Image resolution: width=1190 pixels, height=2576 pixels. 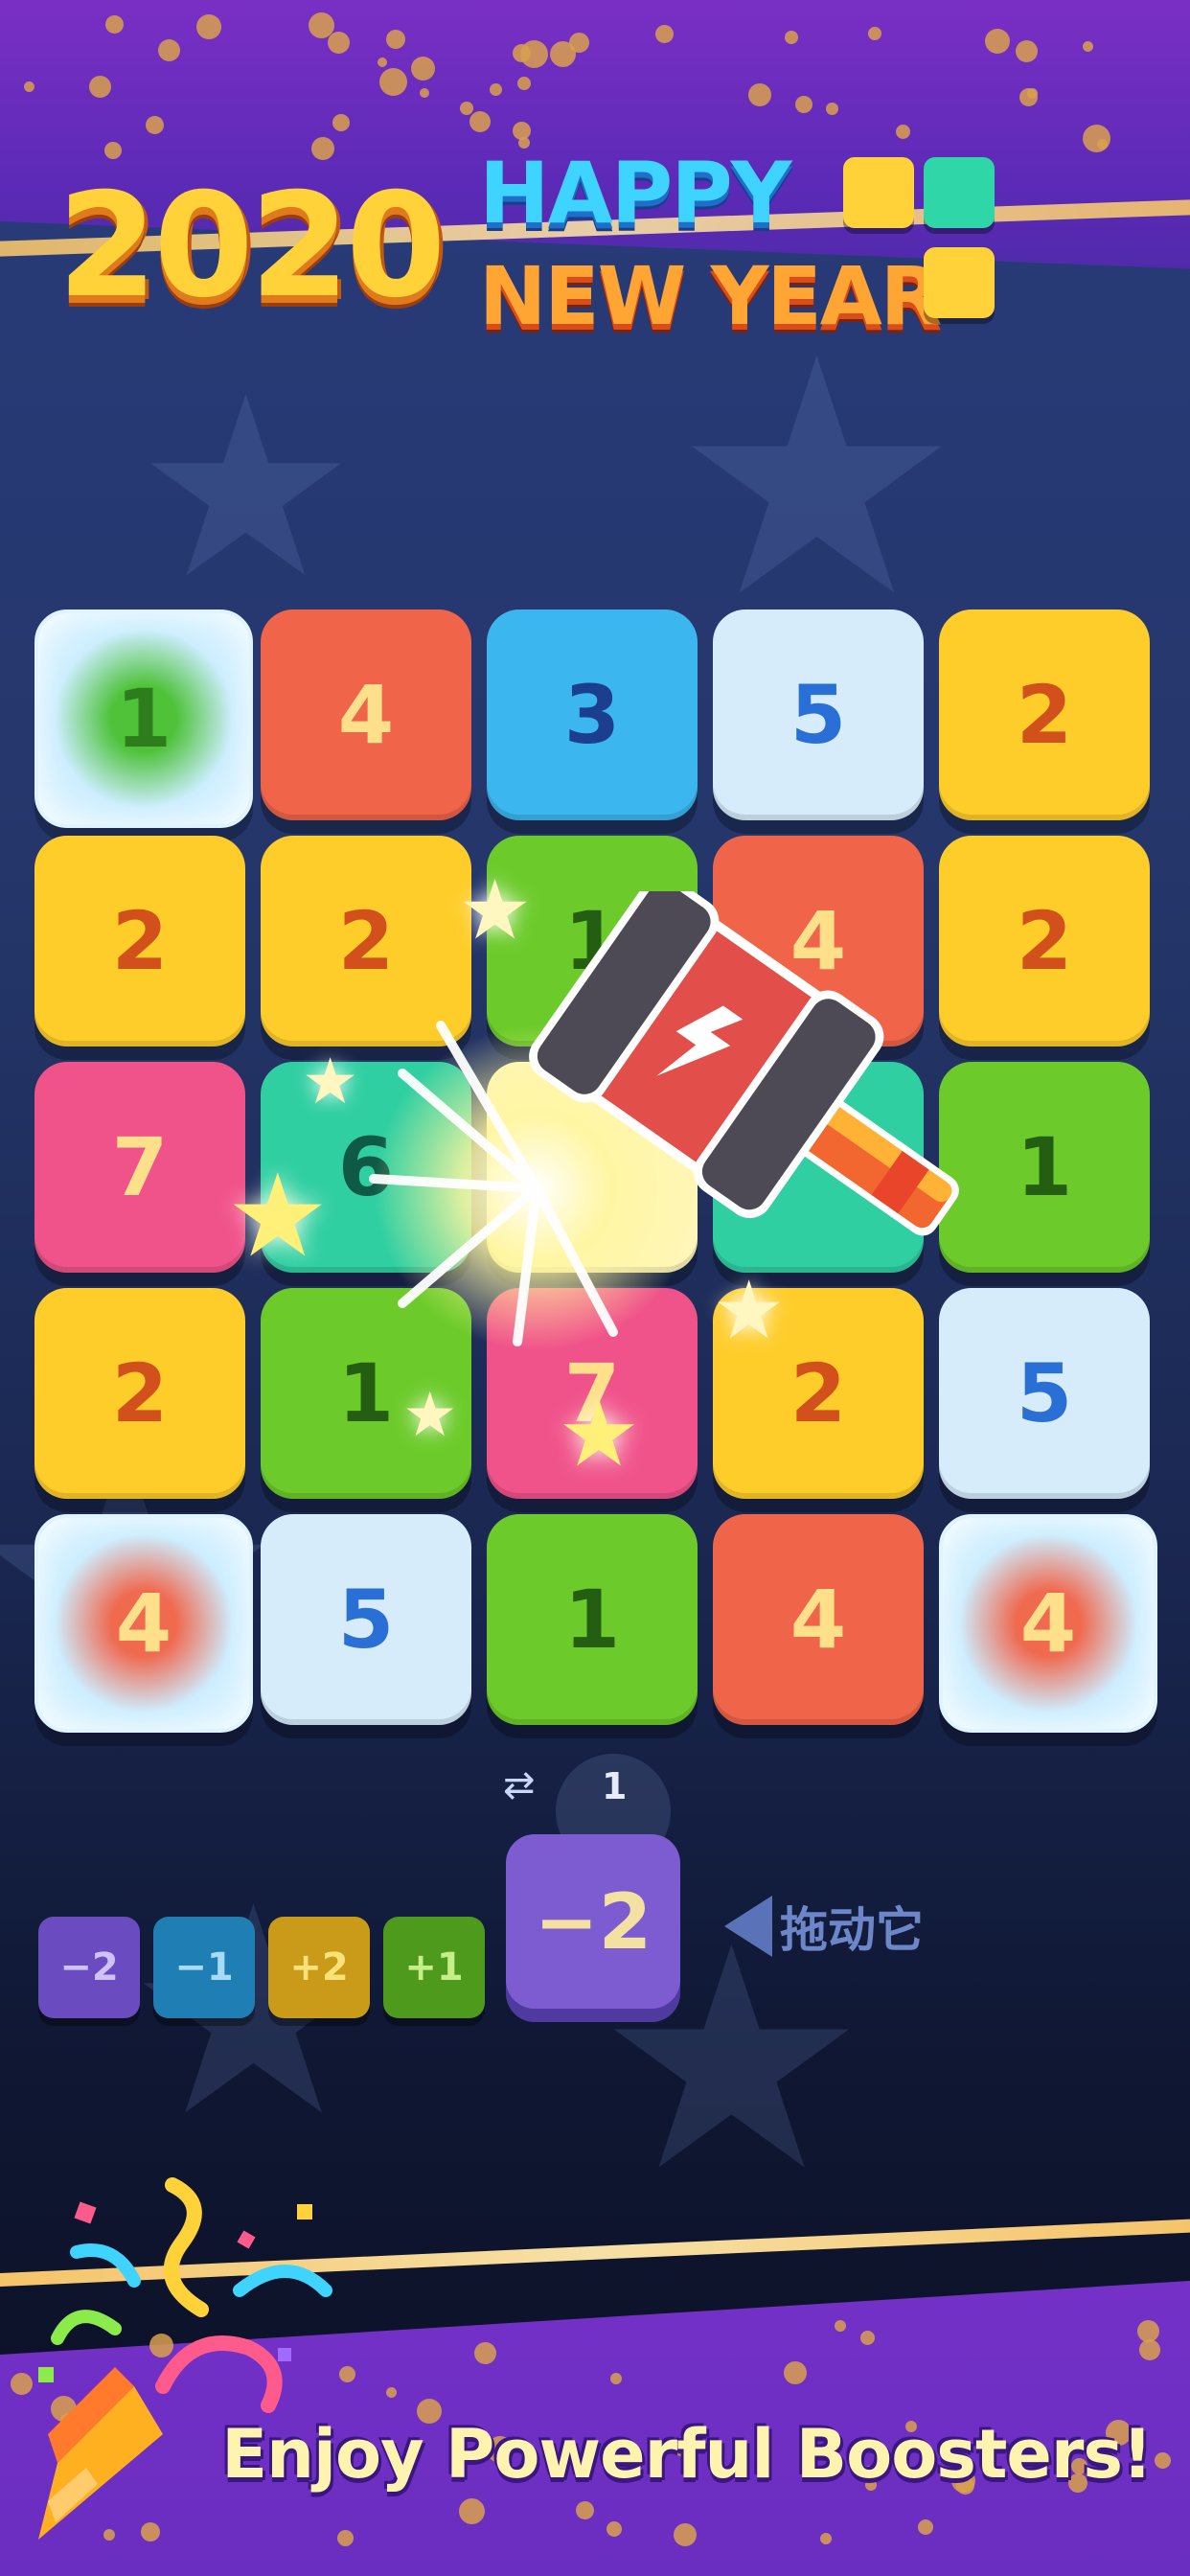 I want to click on promo-slogan: Enjoy Powerful Boosters!, so click(x=687, y=2454).